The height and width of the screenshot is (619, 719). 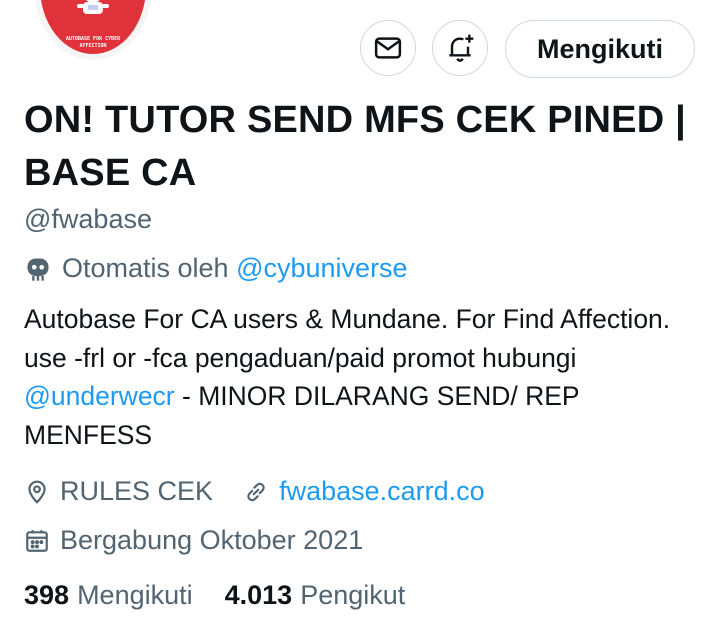 I want to click on following-label: Mengikuti, so click(x=135, y=595).